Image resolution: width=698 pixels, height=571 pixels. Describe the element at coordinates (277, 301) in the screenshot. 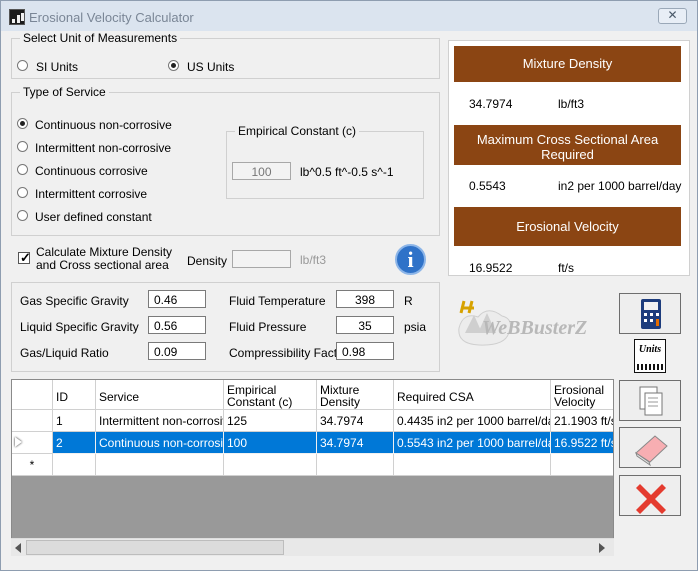

I see `temperature-label: Fluid Temperature` at that location.